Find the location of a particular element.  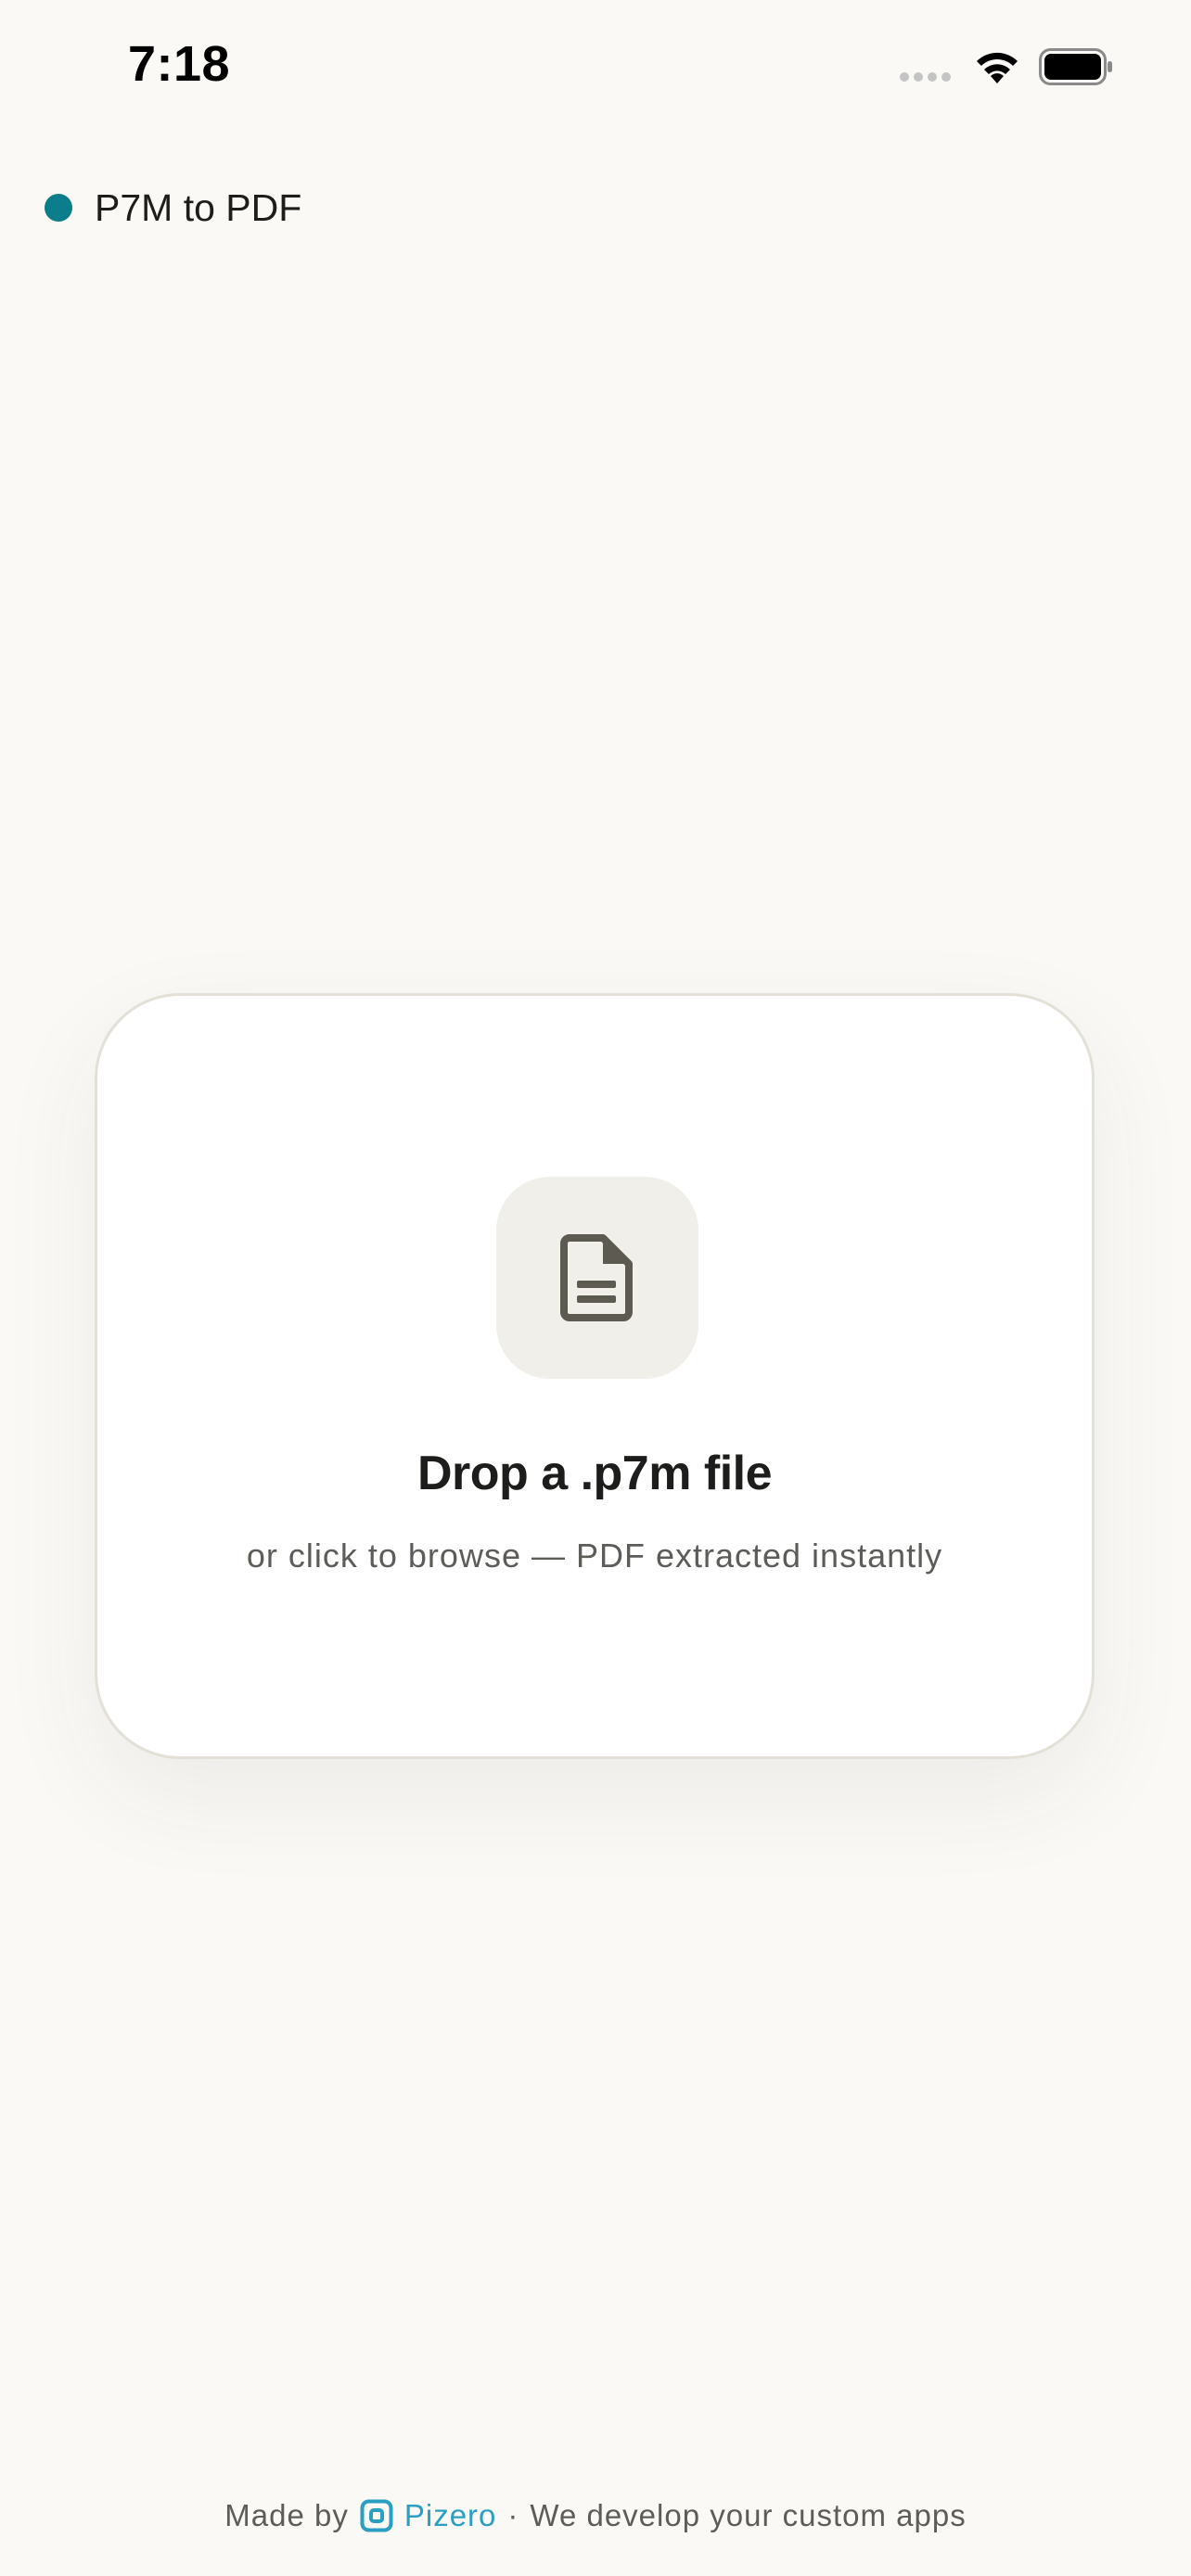

pizero-link-label: Pizero is located at coordinates (450, 2515).